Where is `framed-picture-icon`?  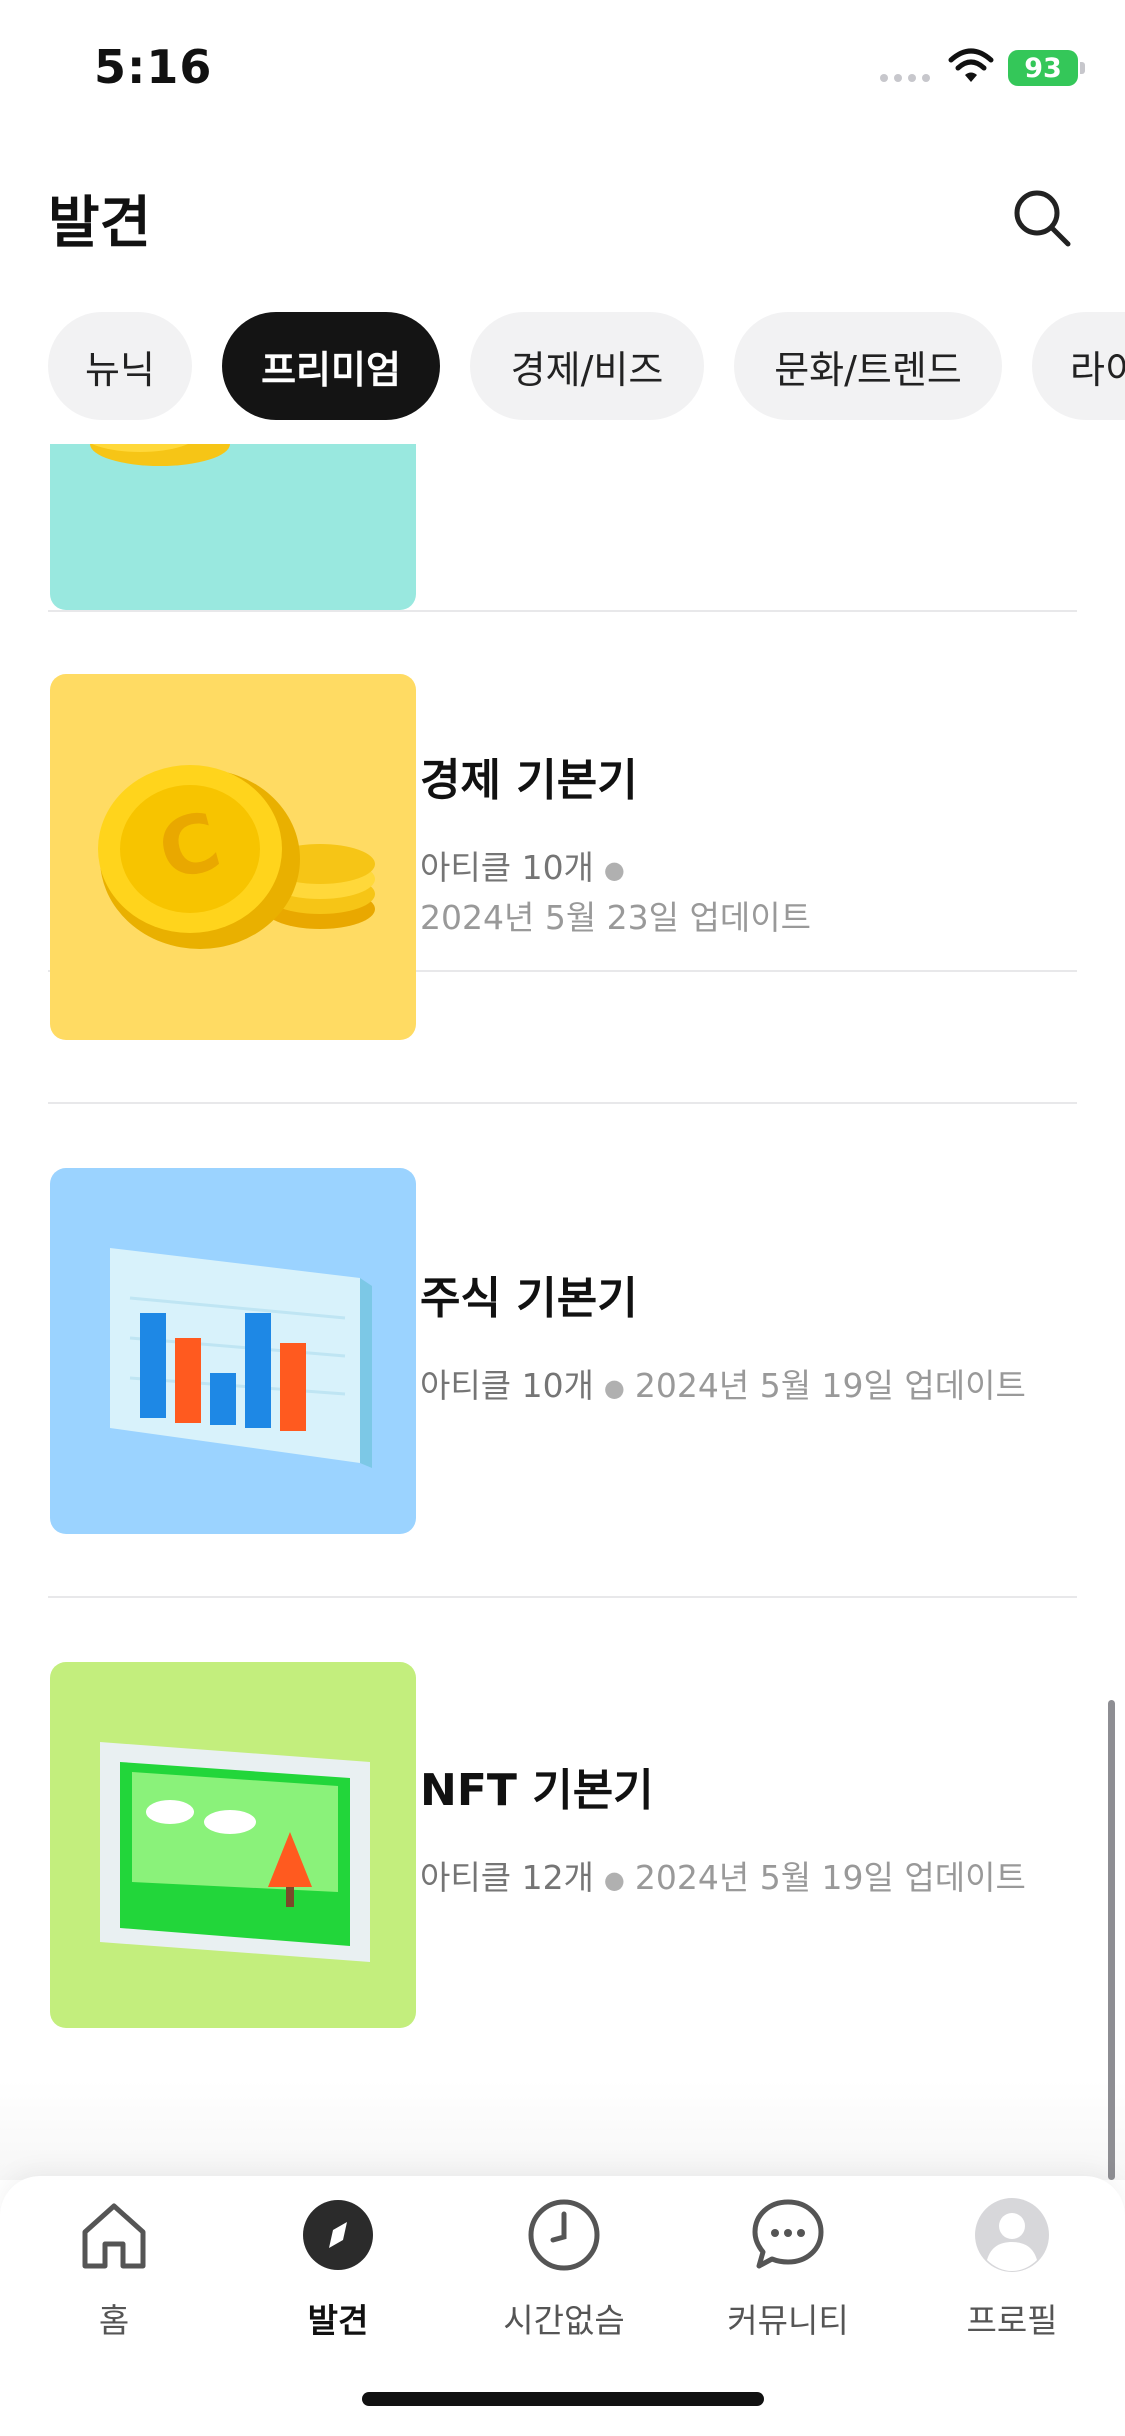
framed-picture-icon is located at coordinates (235, 1852).